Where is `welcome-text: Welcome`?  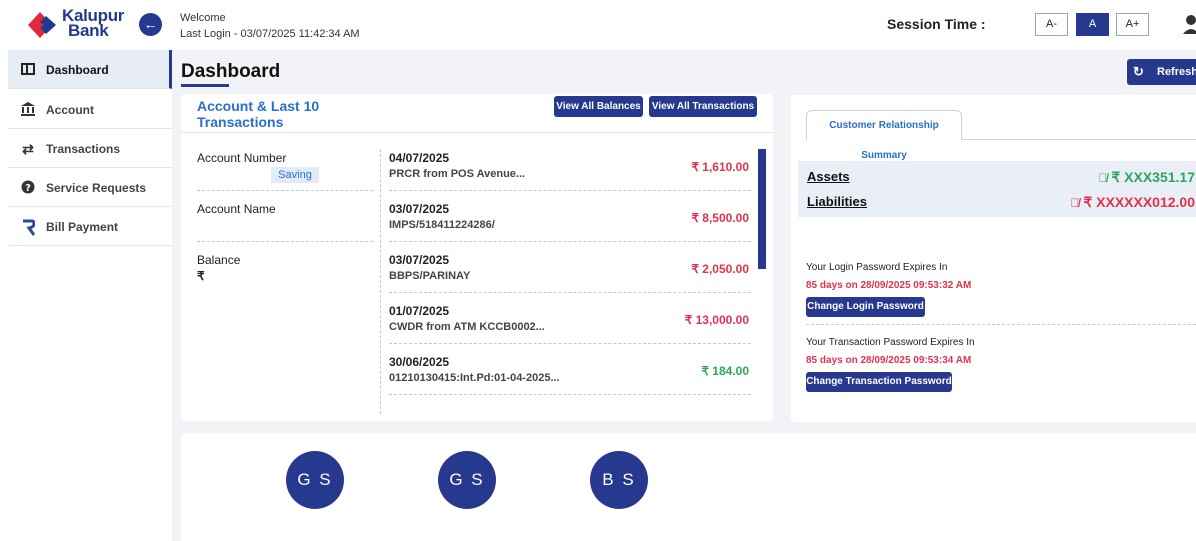 welcome-text: Welcome is located at coordinates (203, 18).